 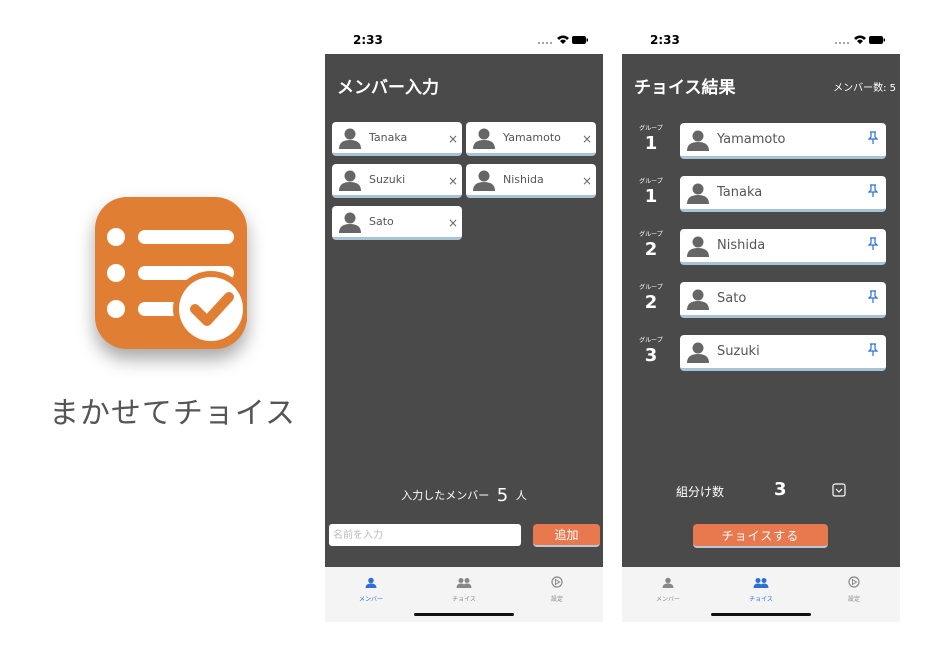 I want to click on app-icon, so click(x=171, y=273).